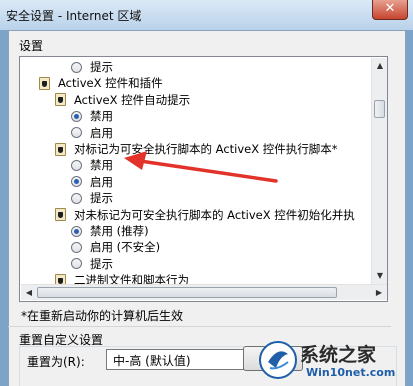  I want to click on option-label: 禁用 (推荐), so click(119, 231).